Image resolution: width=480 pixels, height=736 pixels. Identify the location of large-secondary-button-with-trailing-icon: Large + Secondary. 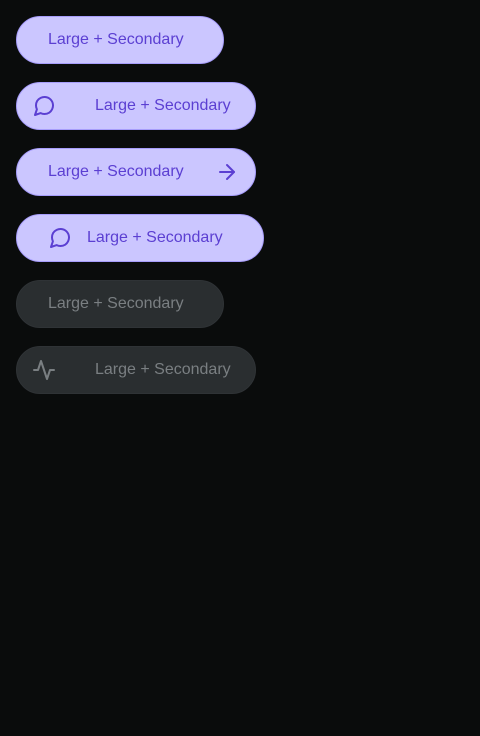
(136, 172).